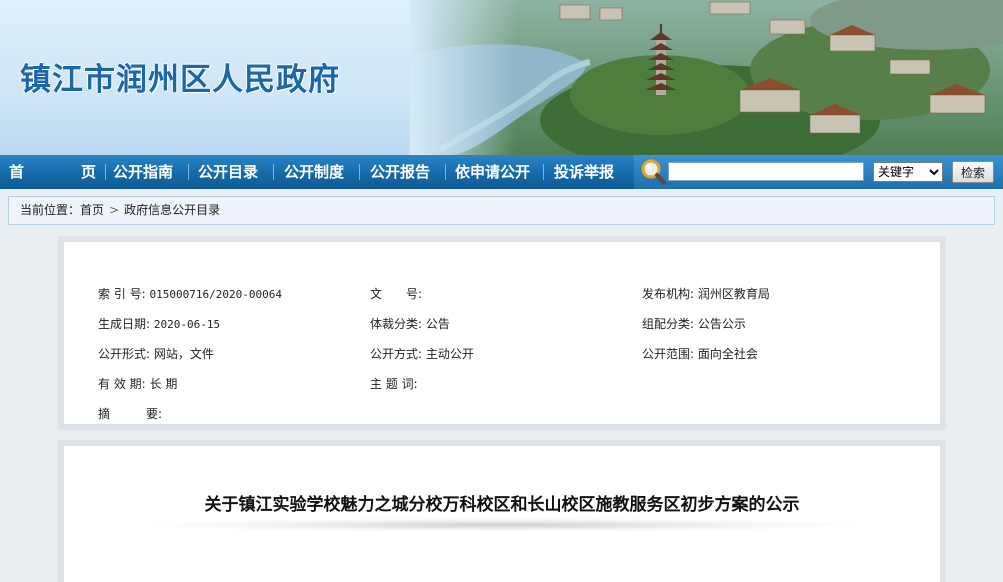 This screenshot has height=582, width=1003. I want to click on meta-value: 公告公示, so click(721, 324).